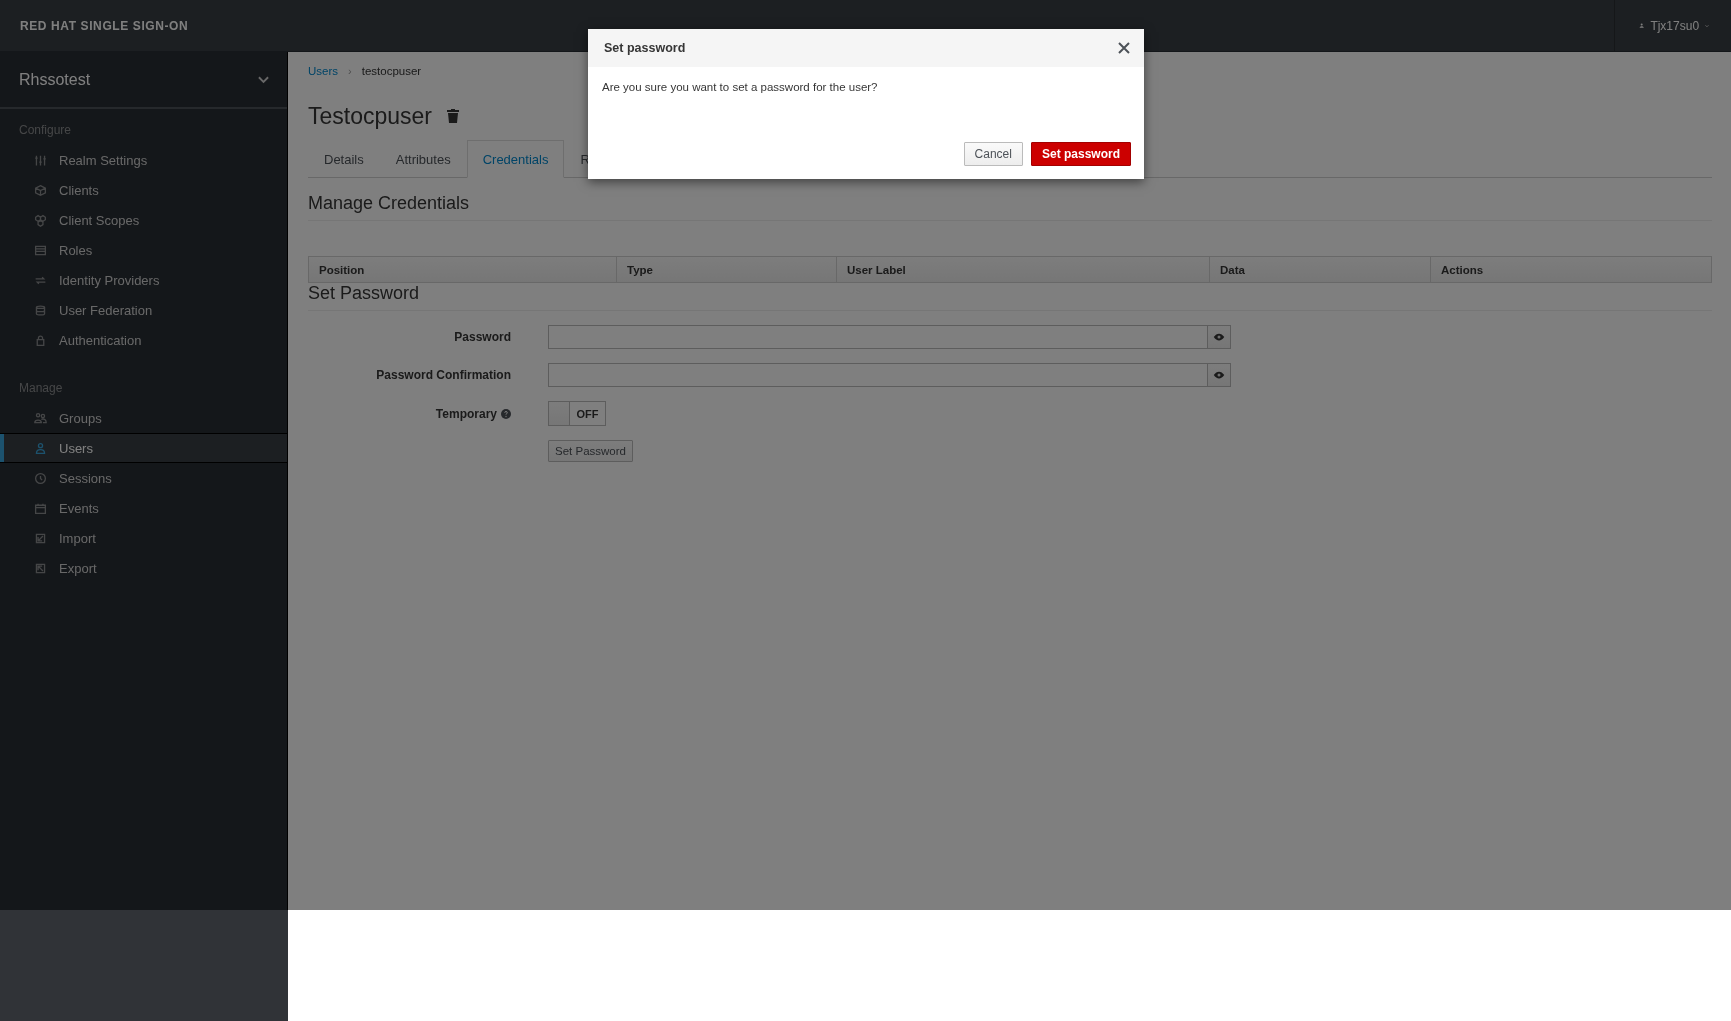 Image resolution: width=1731 pixels, height=1021 pixels. What do you see at coordinates (143, 448) in the screenshot?
I see `sidebar-item: Users` at bounding box center [143, 448].